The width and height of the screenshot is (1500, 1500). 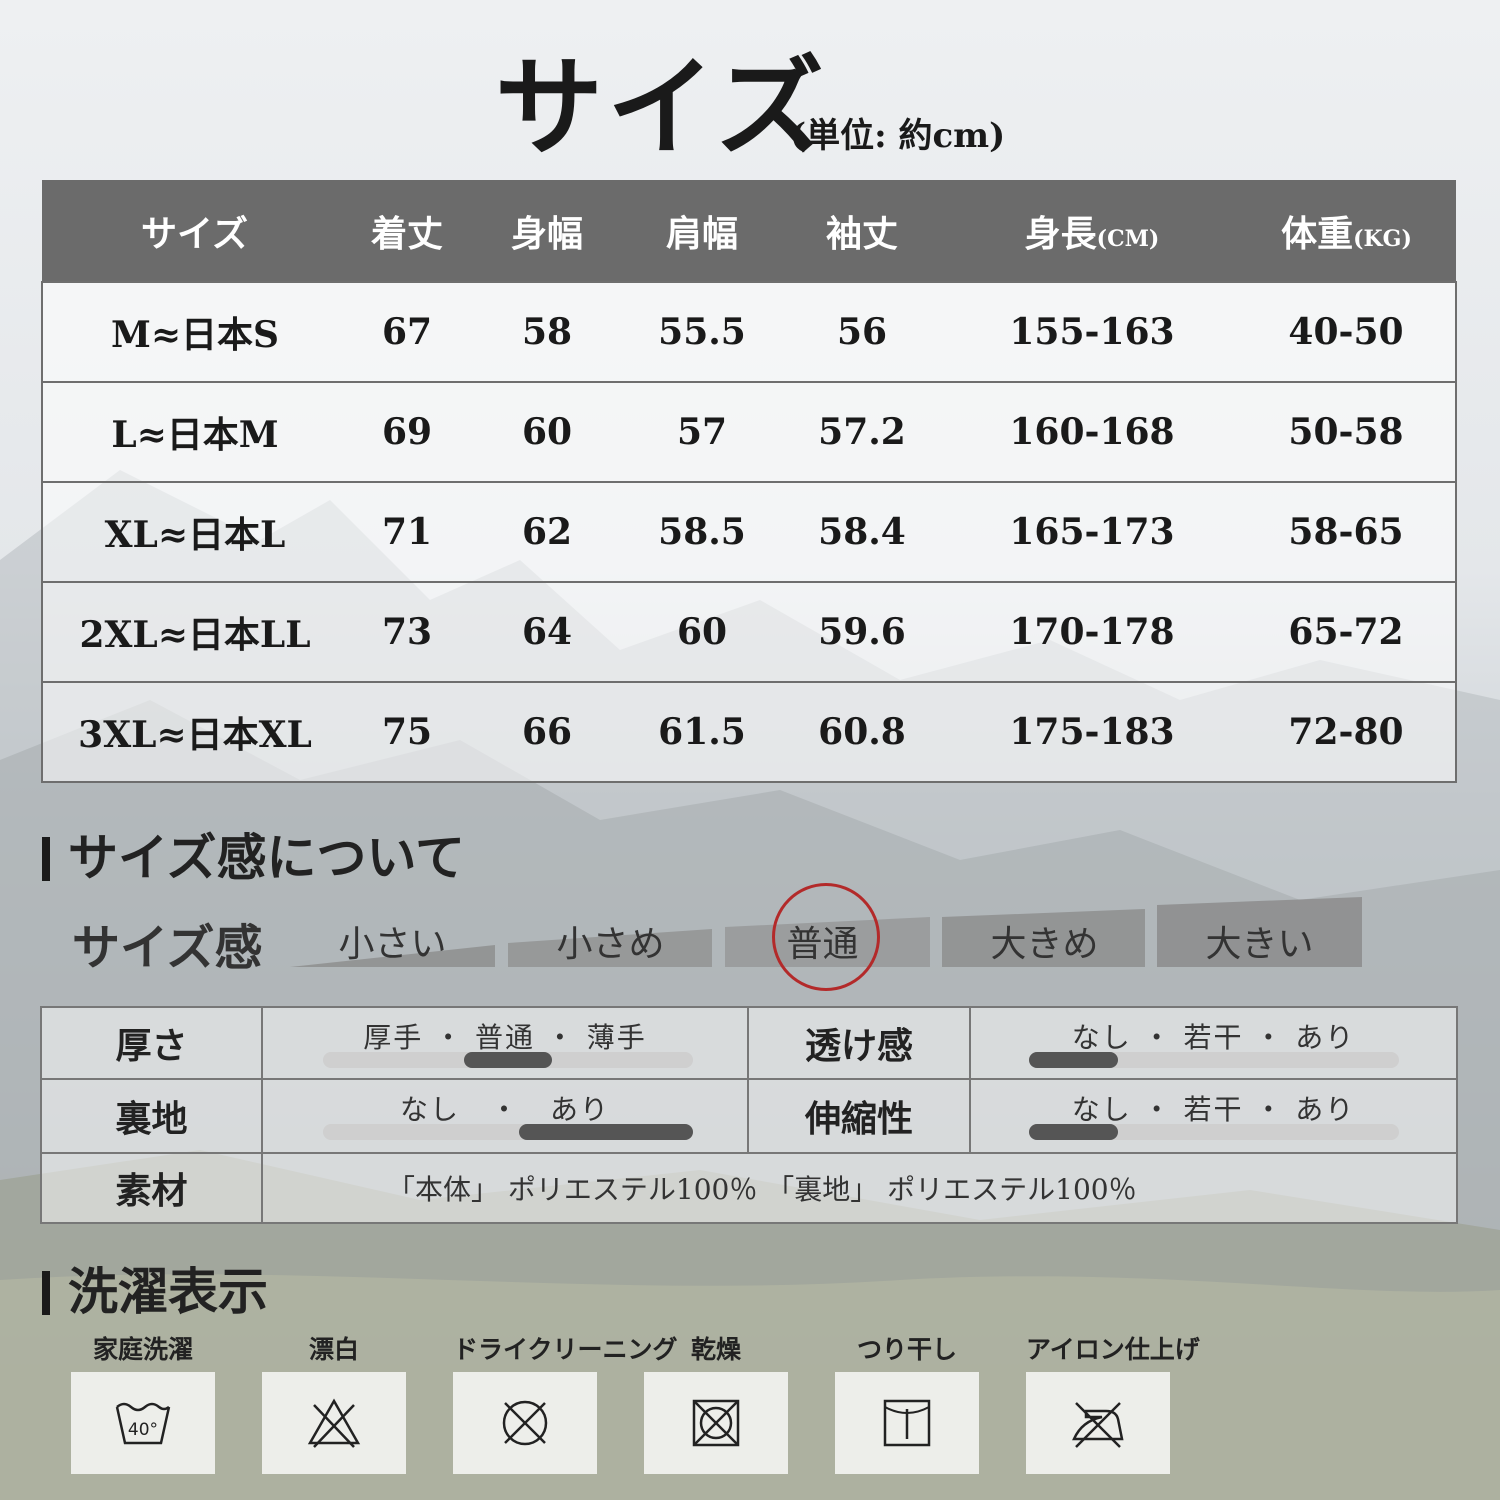 I want to click on transparency-track, so click(x=1214, y=1060).